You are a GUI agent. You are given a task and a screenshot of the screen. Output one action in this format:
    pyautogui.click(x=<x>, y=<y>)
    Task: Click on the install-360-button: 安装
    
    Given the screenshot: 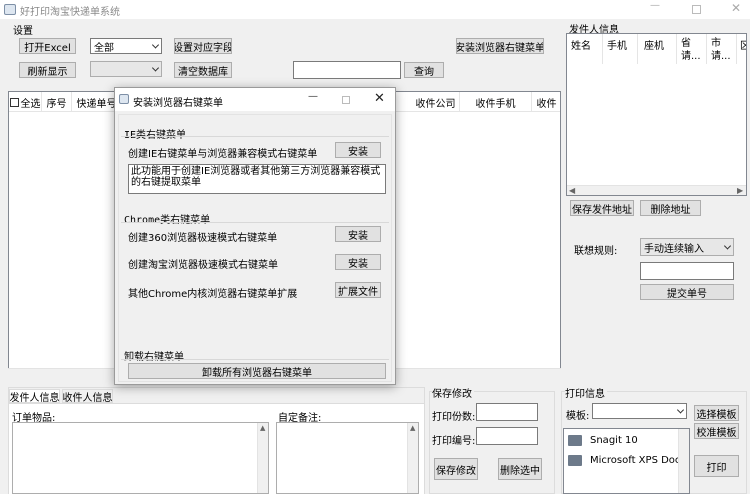 What is the action you would take?
    pyautogui.click(x=358, y=234)
    